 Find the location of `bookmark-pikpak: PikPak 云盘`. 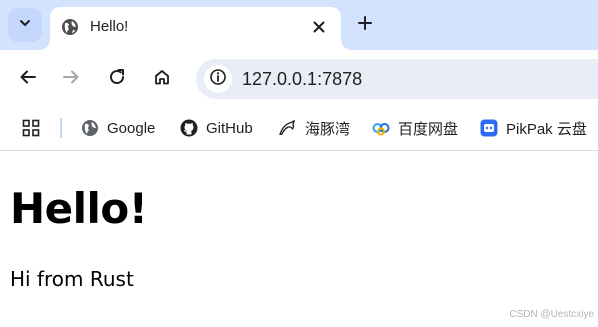

bookmark-pikpak: PikPak 云盘 is located at coordinates (533, 128).